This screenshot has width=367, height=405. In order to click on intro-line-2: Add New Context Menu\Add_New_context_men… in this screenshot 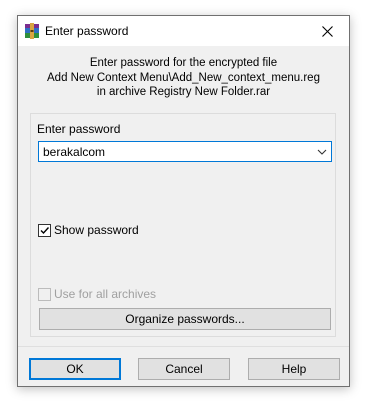, I will do `click(183, 77)`.